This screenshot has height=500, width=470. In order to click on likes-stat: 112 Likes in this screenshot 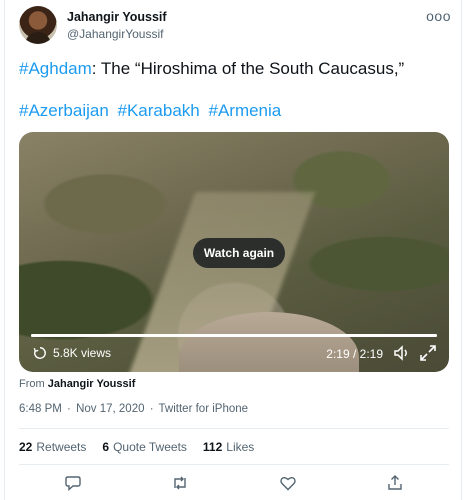, I will do `click(228, 447)`.